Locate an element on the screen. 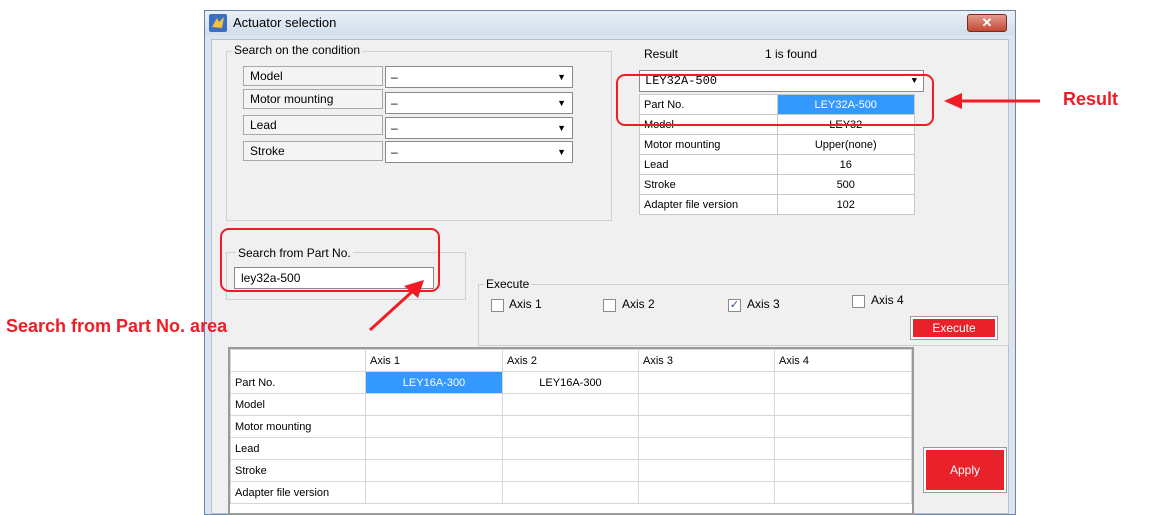  result-annotation: Result is located at coordinates (1091, 99).